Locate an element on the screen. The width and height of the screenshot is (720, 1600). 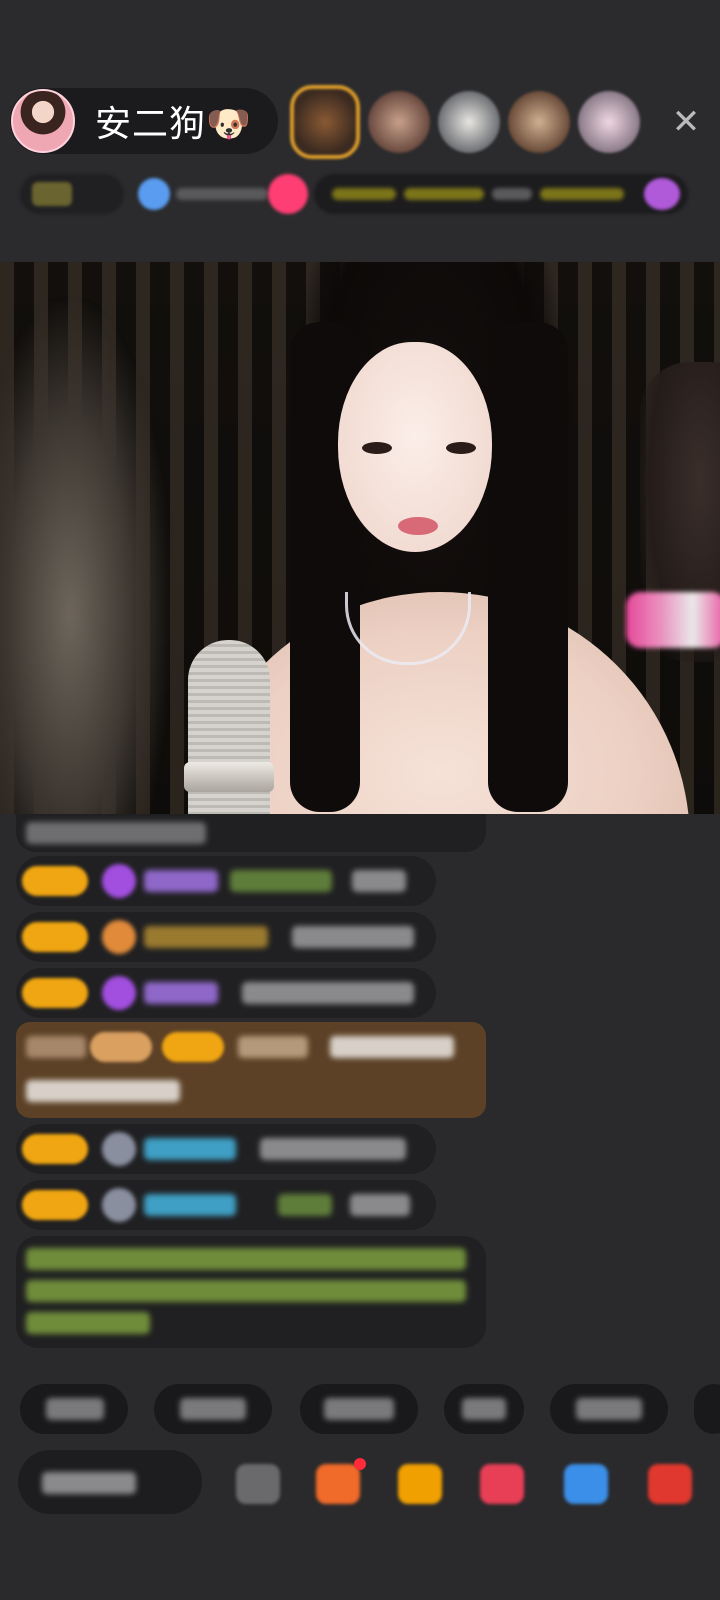
gift-box-icon is located at coordinates (420, 1484).